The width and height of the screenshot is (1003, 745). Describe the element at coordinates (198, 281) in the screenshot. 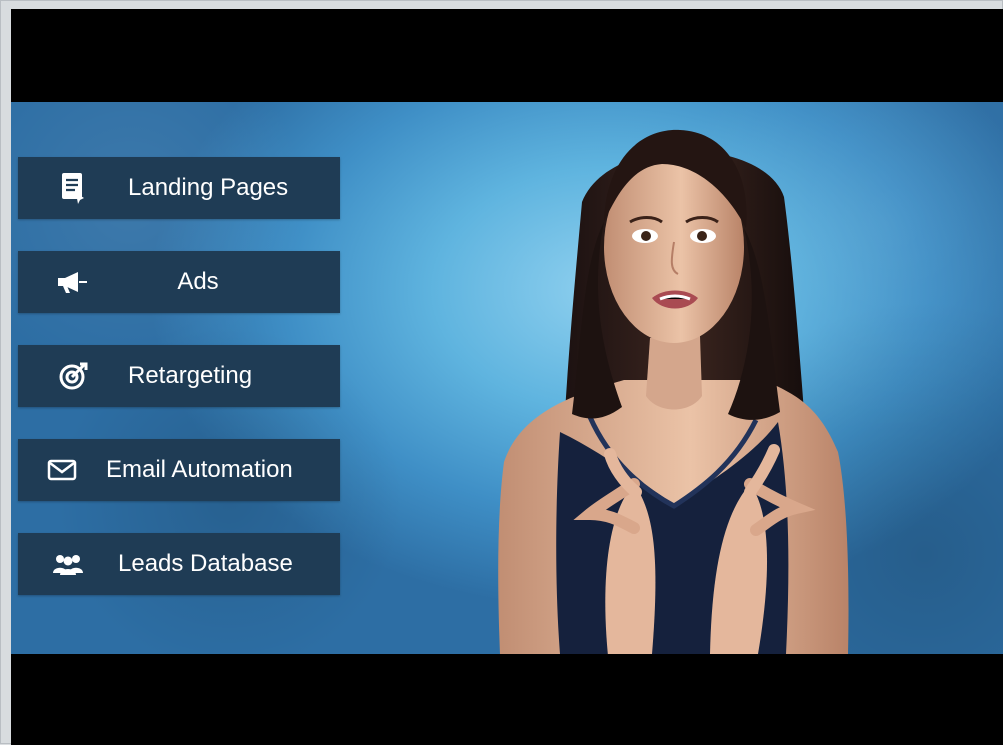

I see `feature-label-ads: Ads` at that location.